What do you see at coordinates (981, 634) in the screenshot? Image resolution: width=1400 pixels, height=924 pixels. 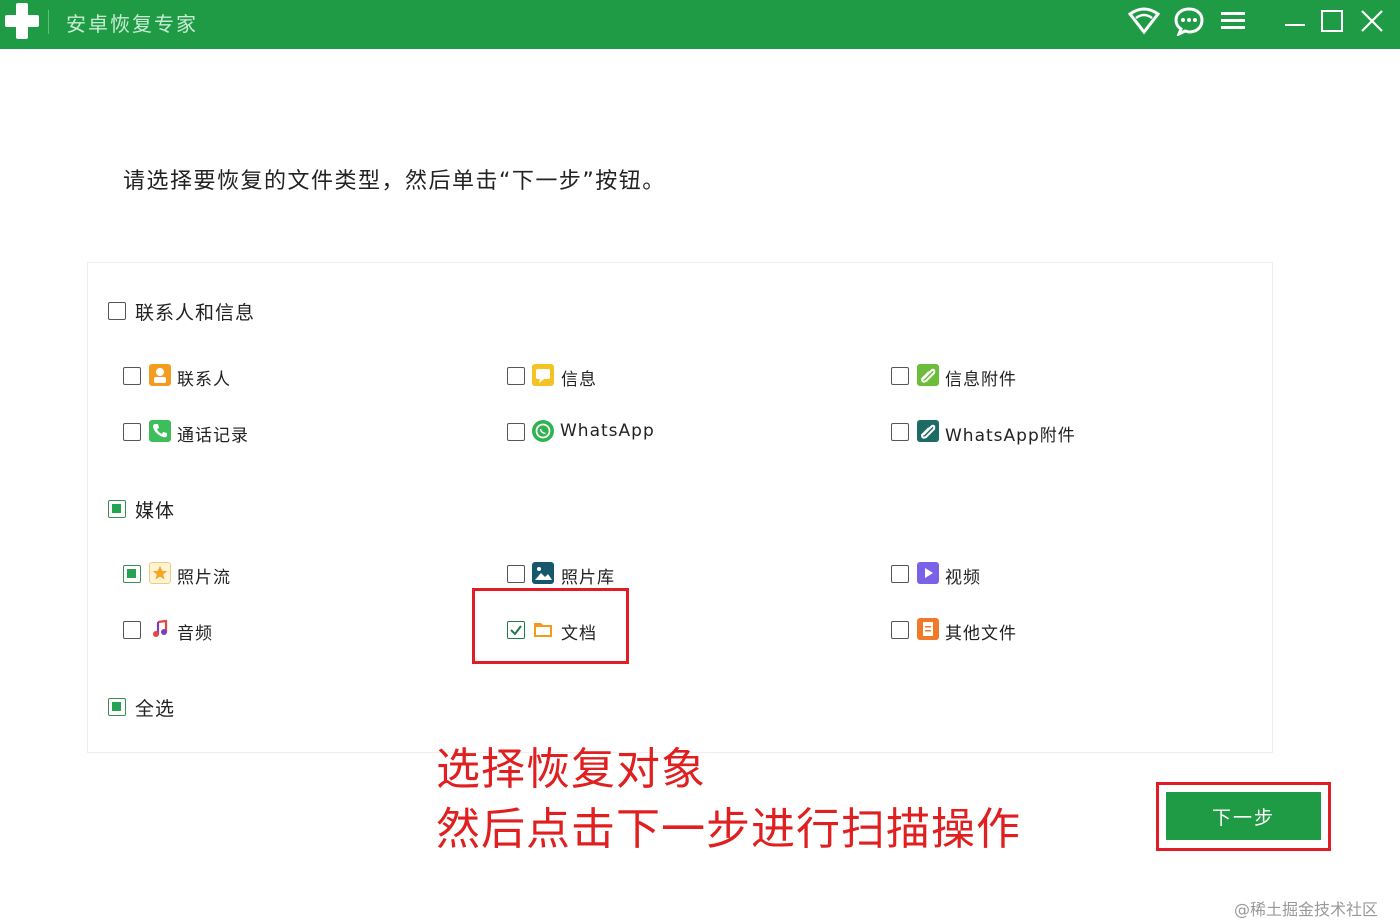 I see `label-other-files: 其他文件` at bounding box center [981, 634].